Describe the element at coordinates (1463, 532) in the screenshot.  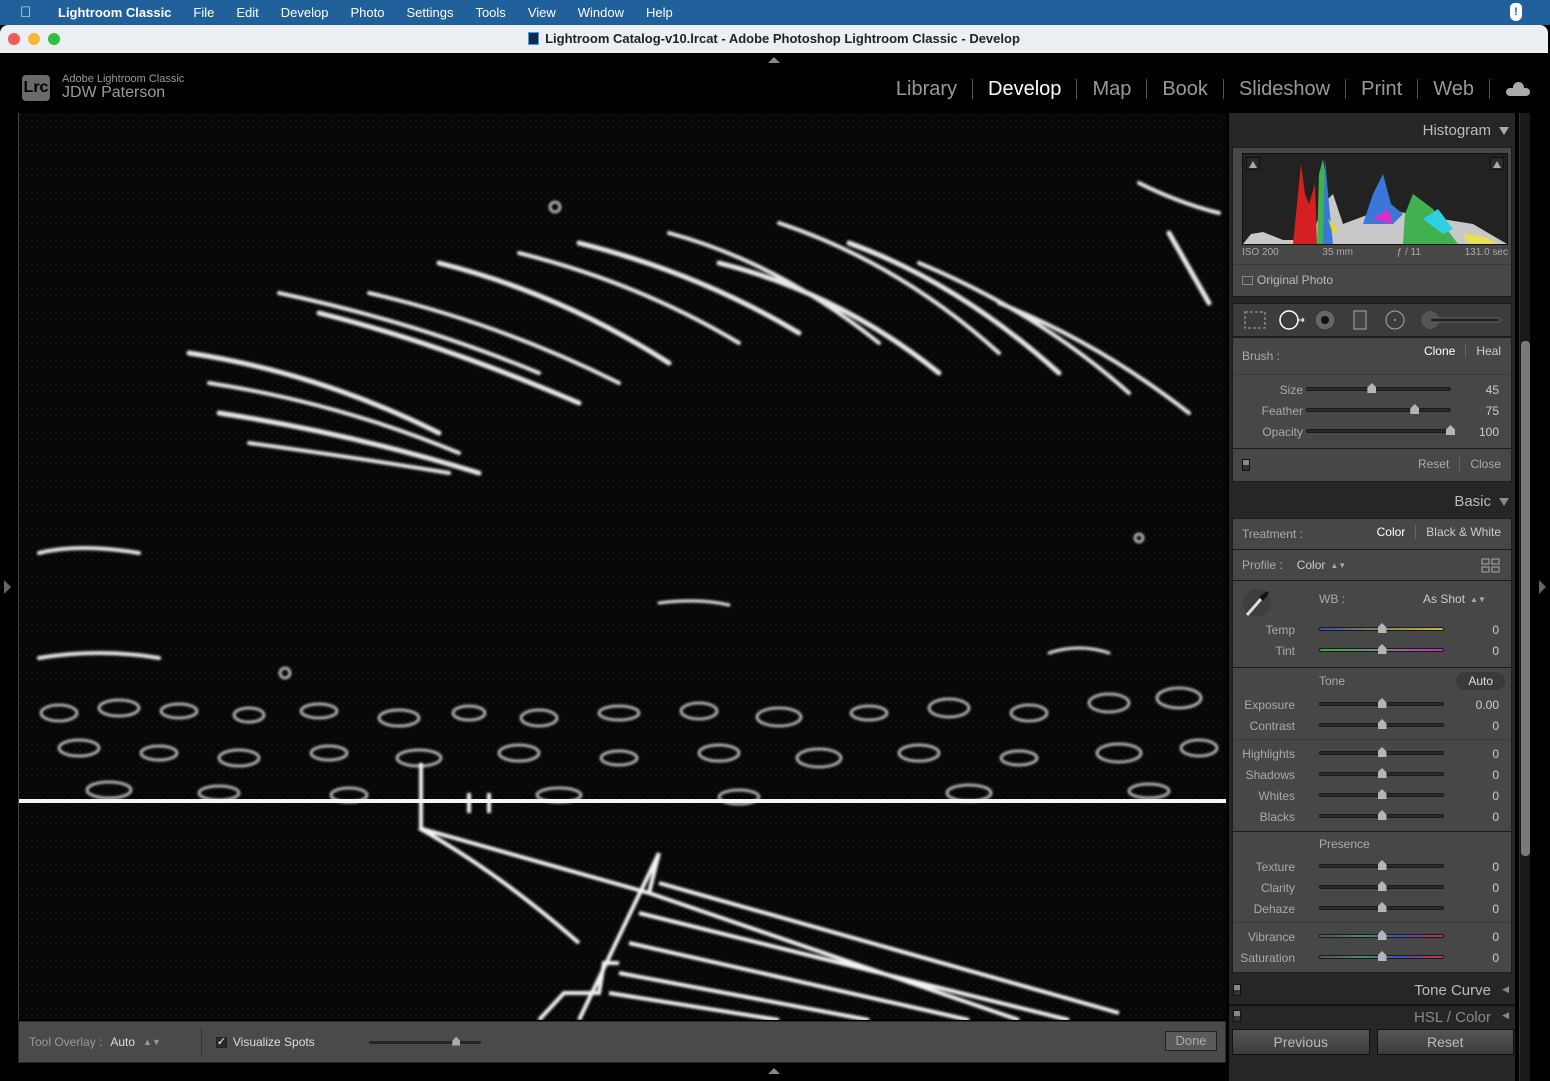
I see `treatment-bw-option: Black & White` at that location.